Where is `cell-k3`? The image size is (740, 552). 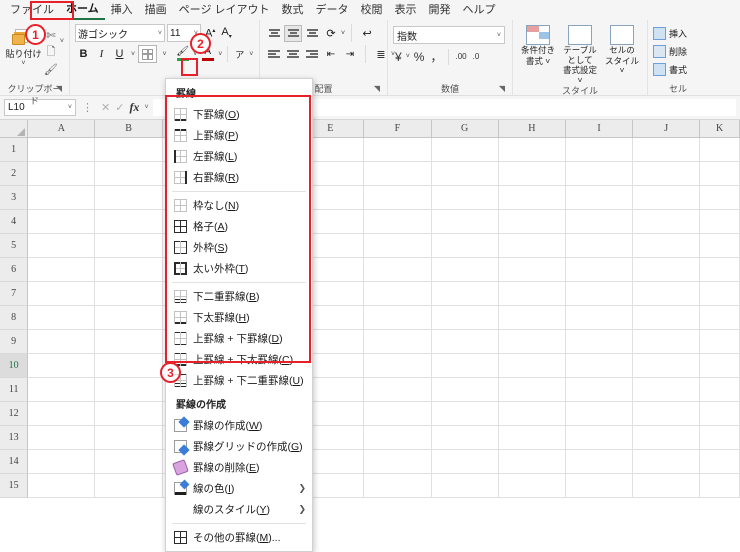 cell-k3 is located at coordinates (719, 197).